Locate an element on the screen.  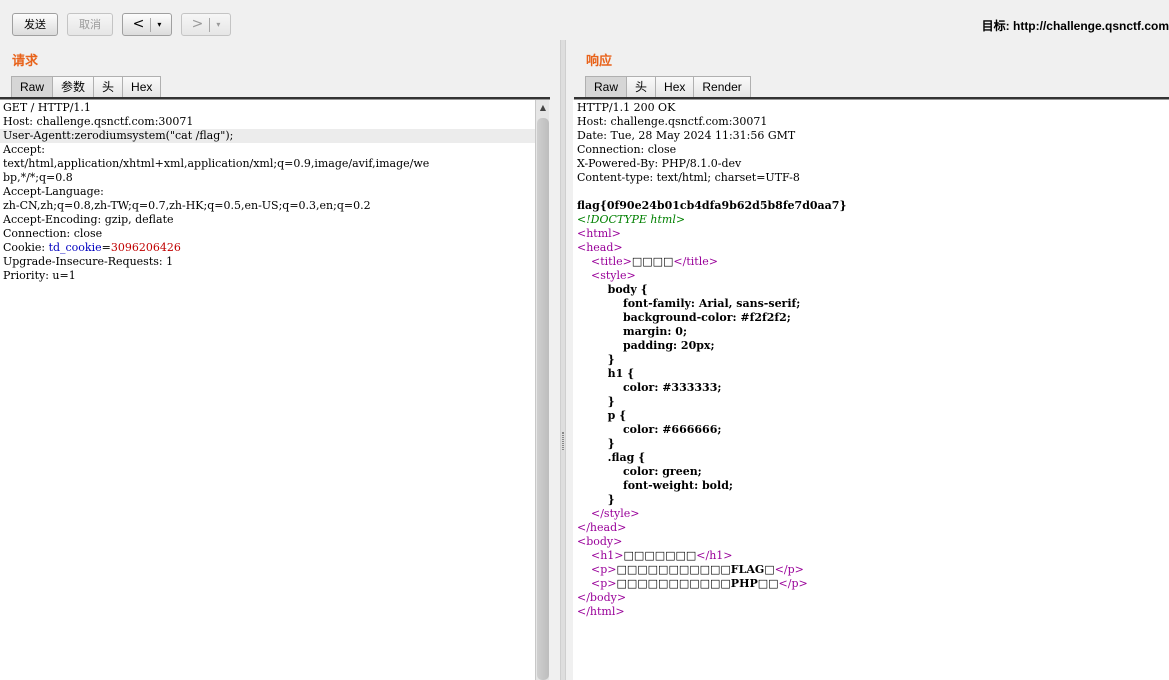
code-line: <style> is located at coordinates (871, 276).